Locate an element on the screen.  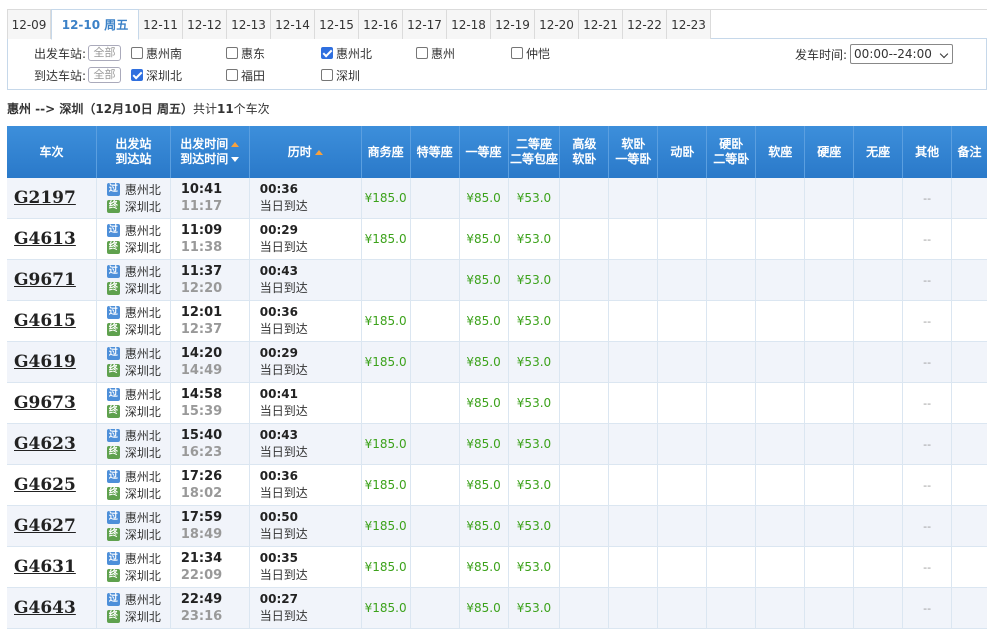
date-tab: 12-19 is located at coordinates (513, 24).